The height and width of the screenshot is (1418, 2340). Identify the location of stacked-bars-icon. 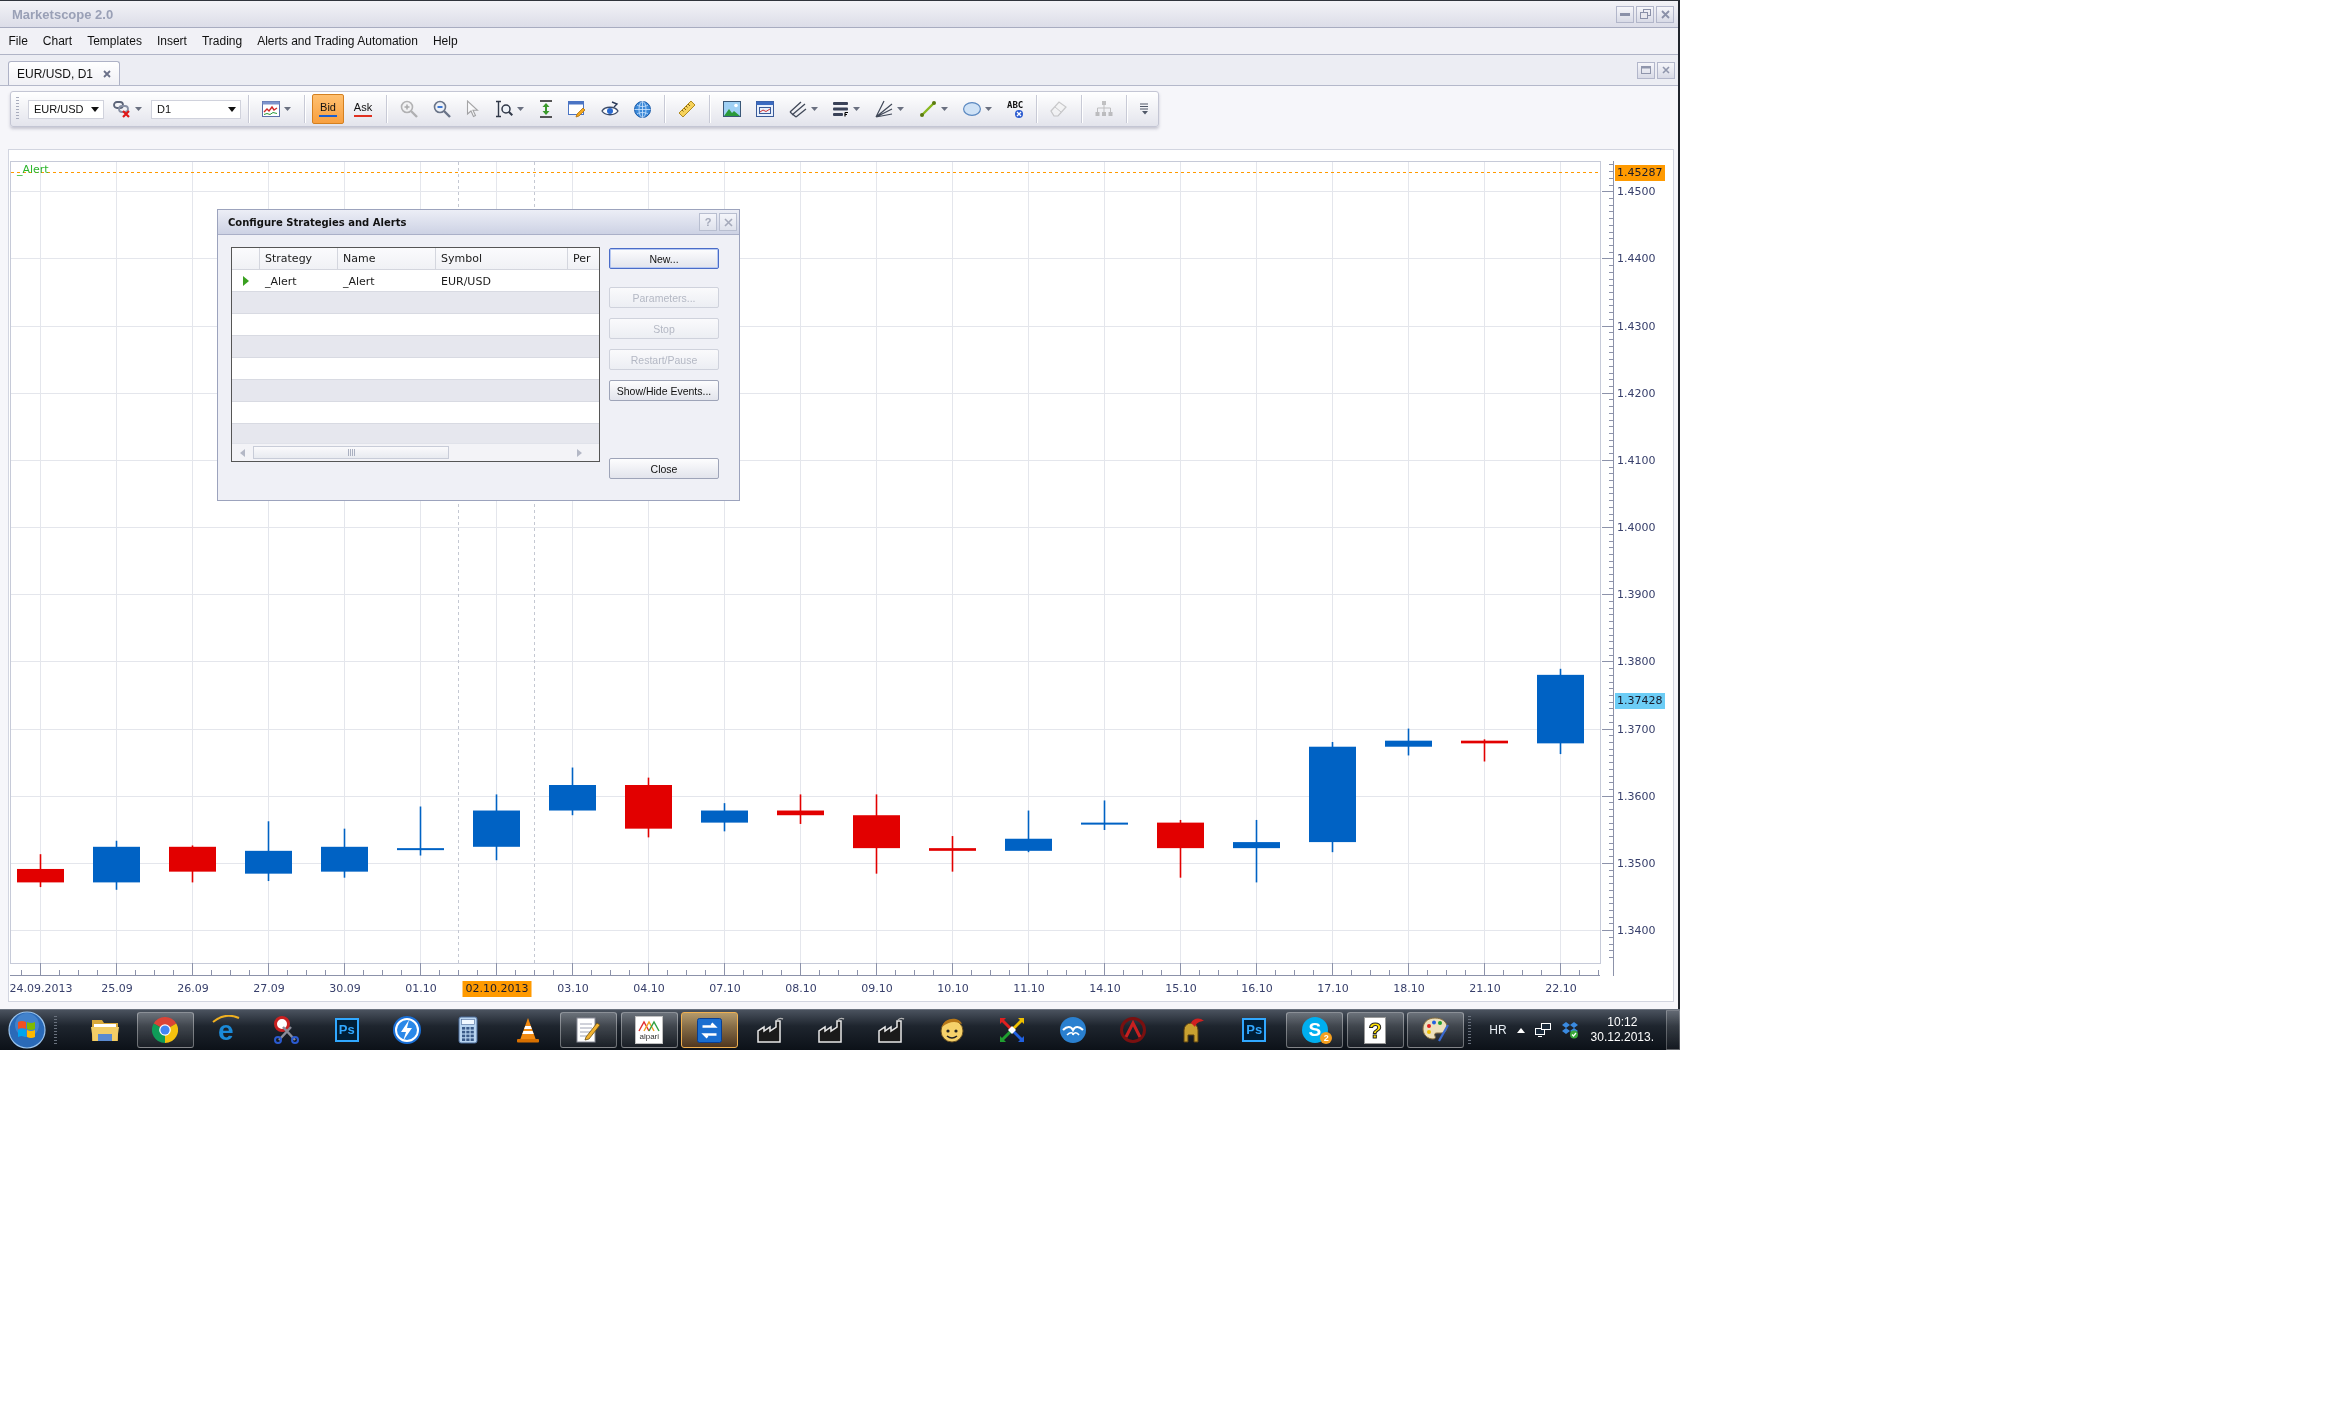
(841, 109).